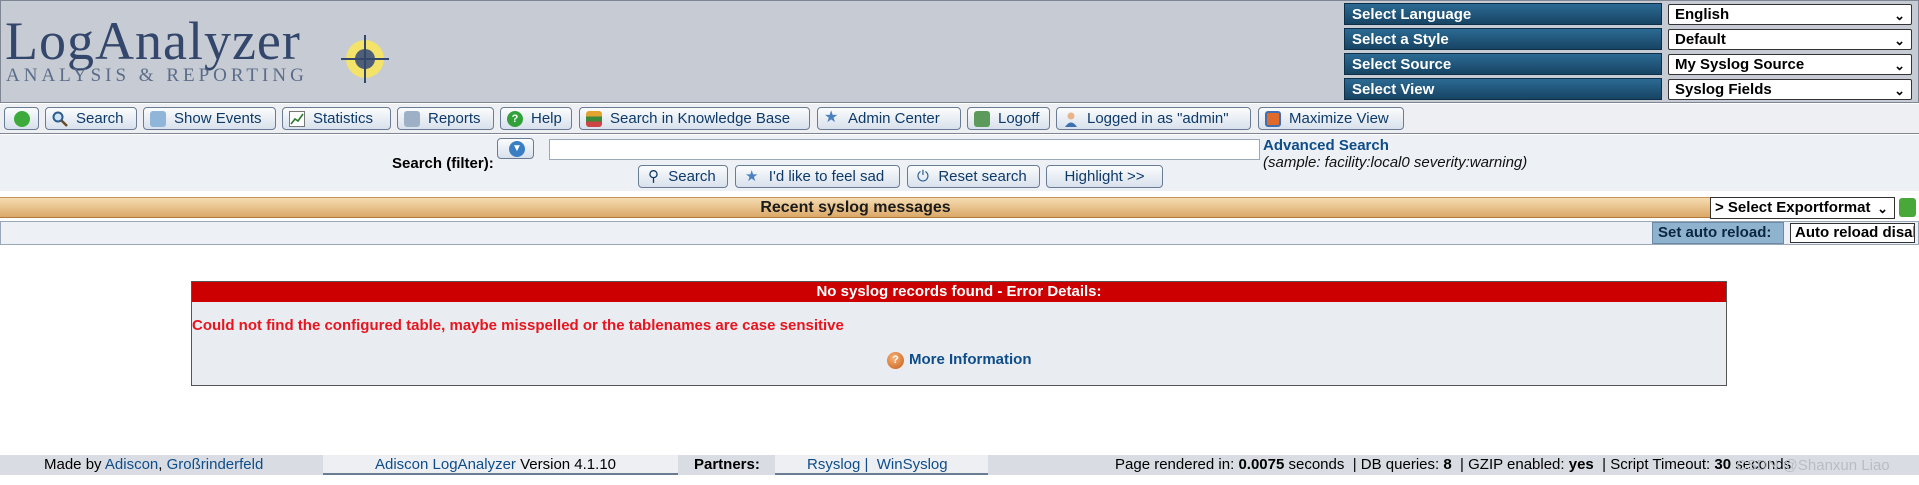  Describe the element at coordinates (1790, 39) in the screenshot. I see `style-select: Default ⌄` at that location.